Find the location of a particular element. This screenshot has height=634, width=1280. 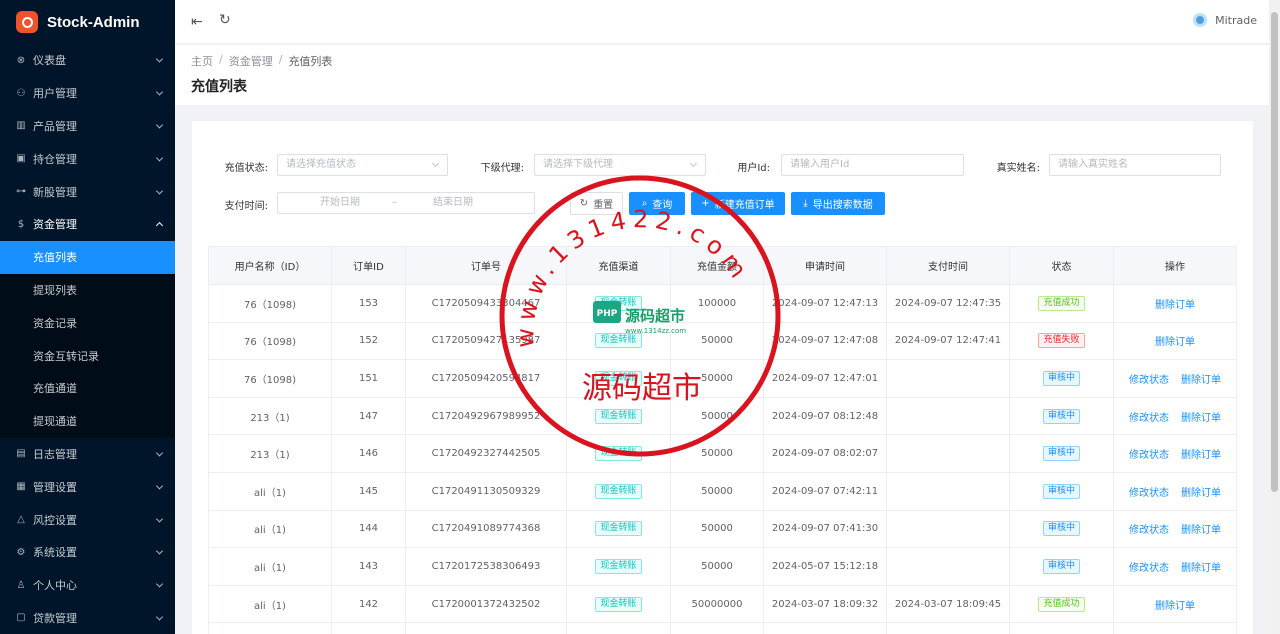

sidebar-item-4: ⊶ 新股管理 is located at coordinates (87, 191).